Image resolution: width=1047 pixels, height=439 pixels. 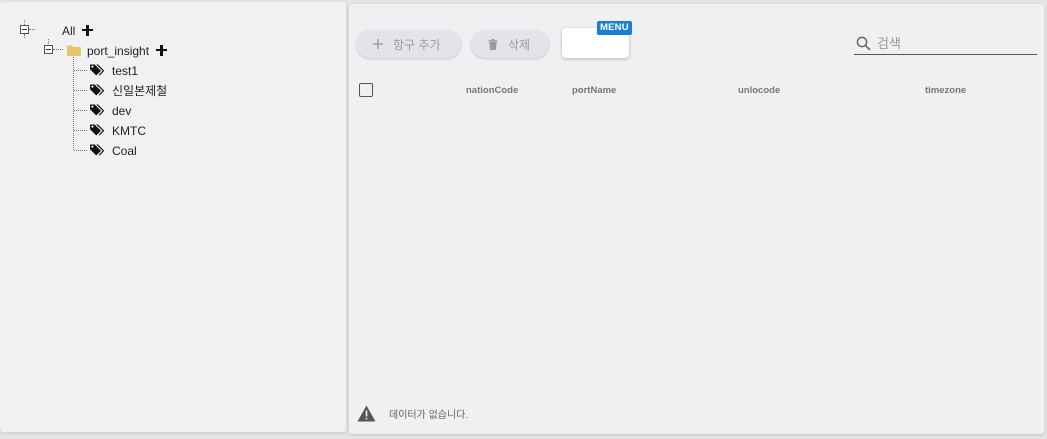 What do you see at coordinates (366, 90) in the screenshot?
I see `select-all-checkbox` at bounding box center [366, 90].